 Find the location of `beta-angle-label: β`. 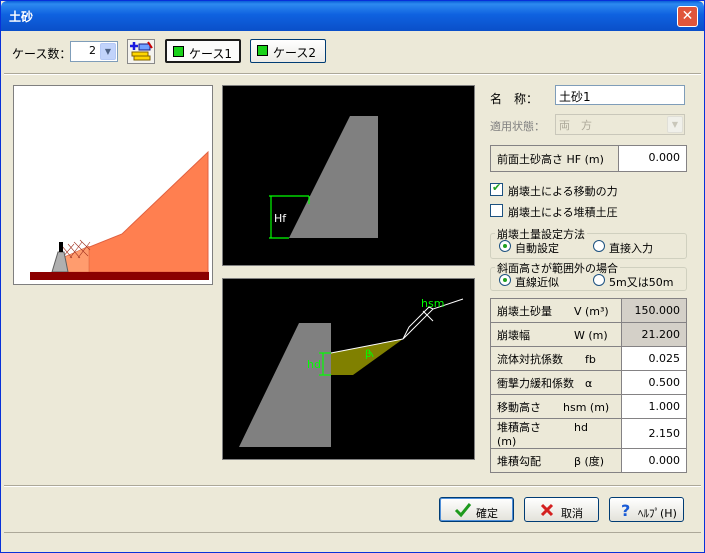

beta-angle-label: β is located at coordinates (368, 354).